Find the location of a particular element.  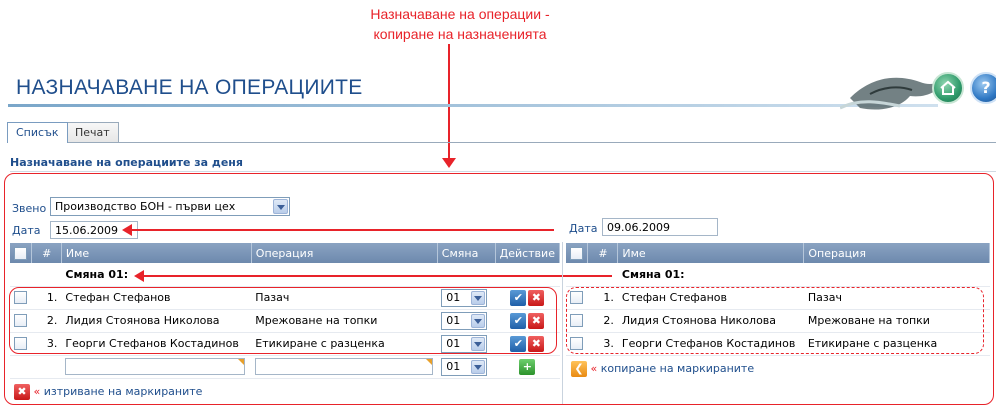

annotation-right-rows-frame is located at coordinates (775, 320).